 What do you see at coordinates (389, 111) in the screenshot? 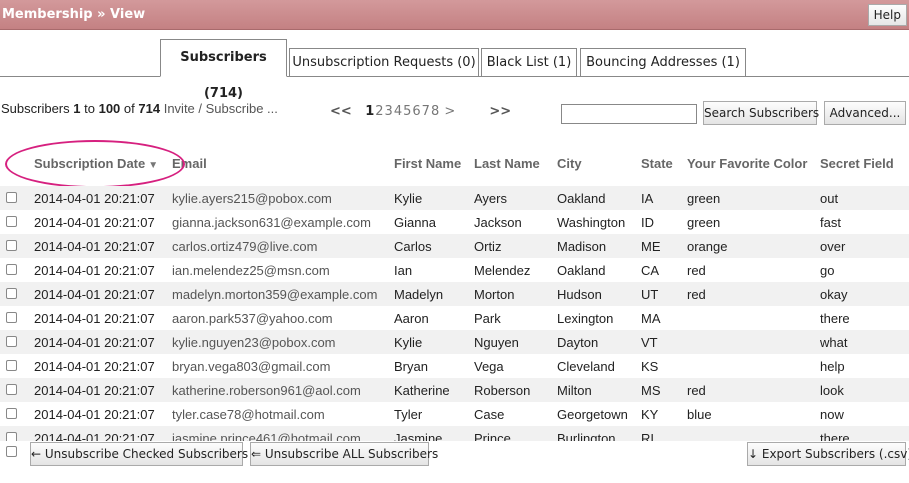
I see `page-link: 3` at bounding box center [389, 111].